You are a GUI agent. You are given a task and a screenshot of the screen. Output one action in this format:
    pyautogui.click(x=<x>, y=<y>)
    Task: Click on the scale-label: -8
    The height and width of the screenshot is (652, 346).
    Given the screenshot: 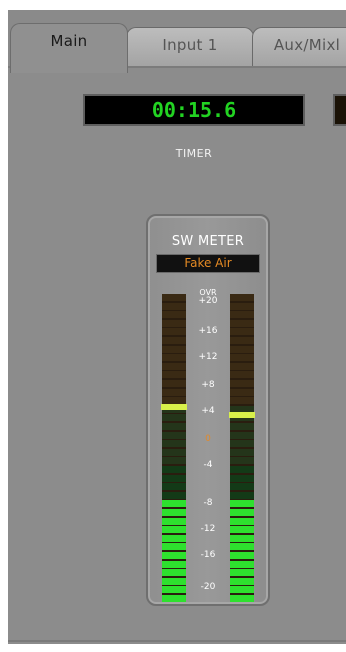 What is the action you would take?
    pyautogui.click(x=208, y=503)
    